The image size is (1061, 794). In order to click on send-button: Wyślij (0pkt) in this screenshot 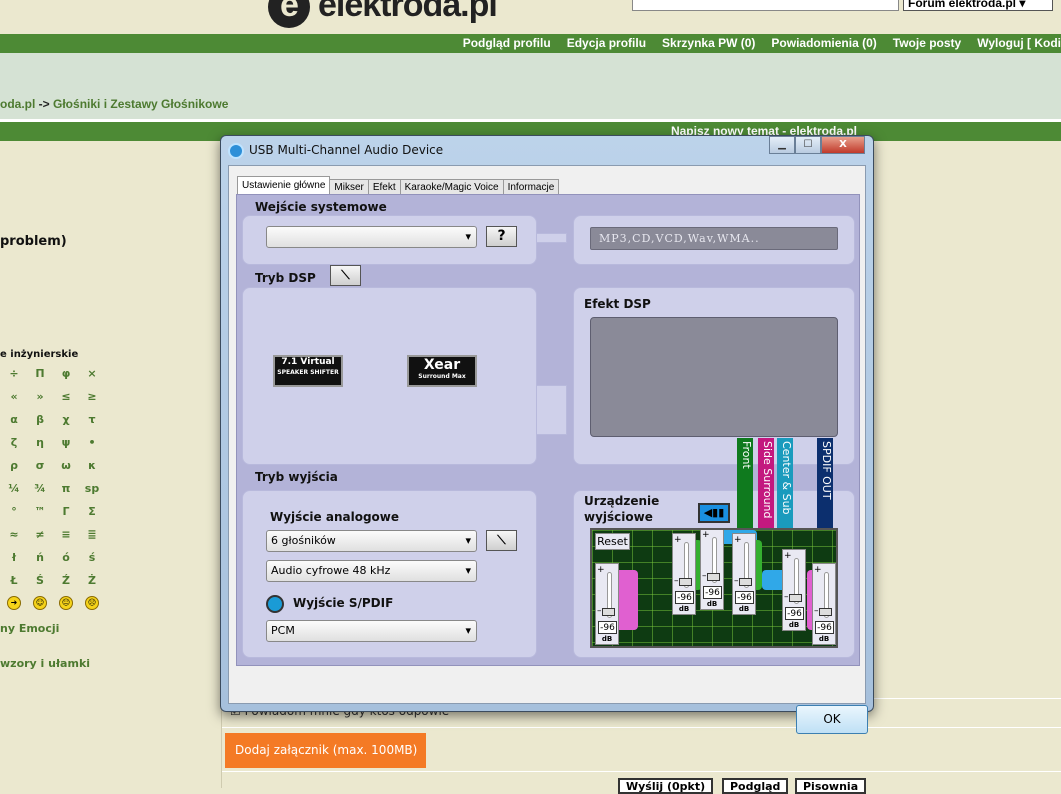, I will do `click(666, 786)`.